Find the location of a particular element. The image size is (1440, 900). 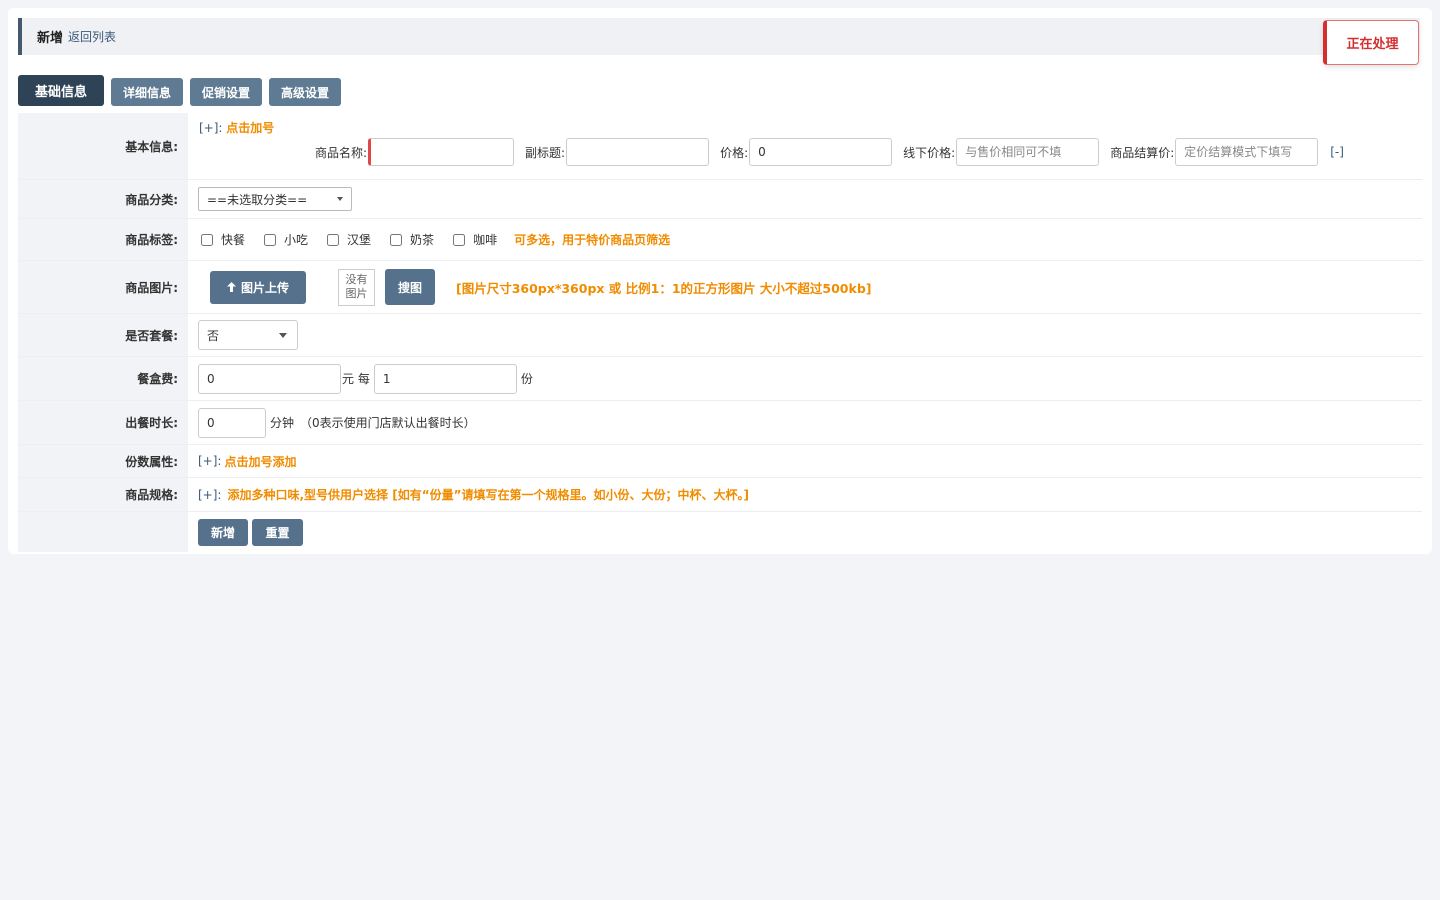

image-search-button: 搜图 is located at coordinates (410, 287).